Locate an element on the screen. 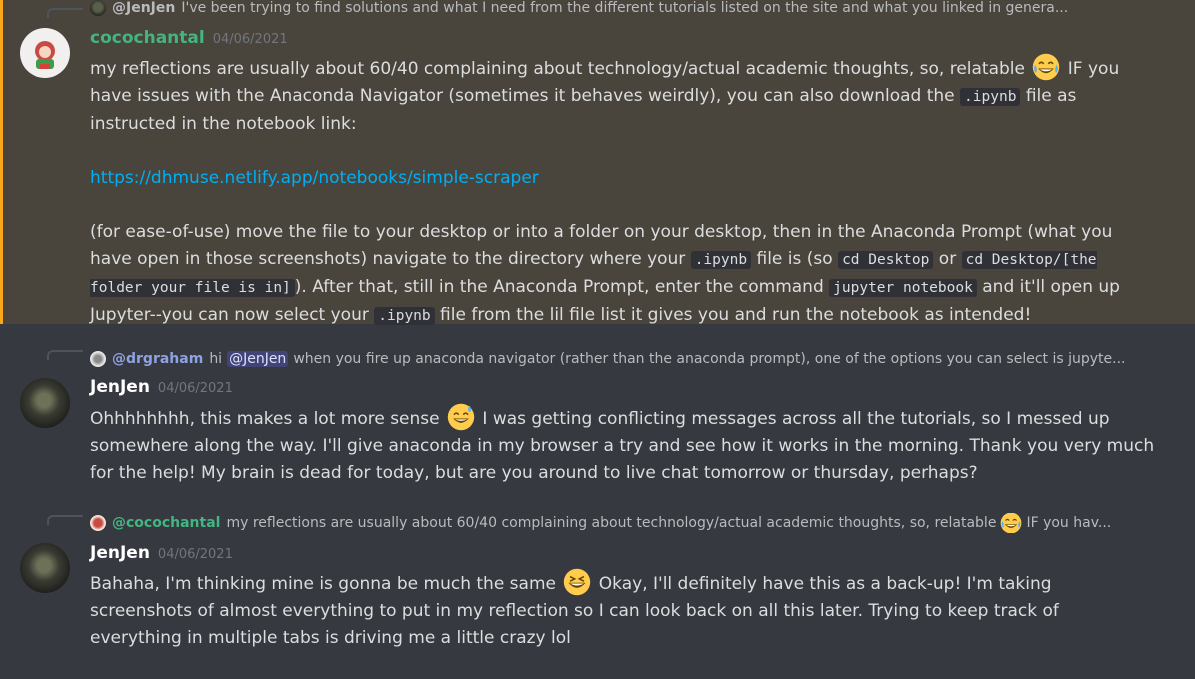 This screenshot has height=679, width=1195. grinning-squinting-face-icon is located at coordinates (577, 582).